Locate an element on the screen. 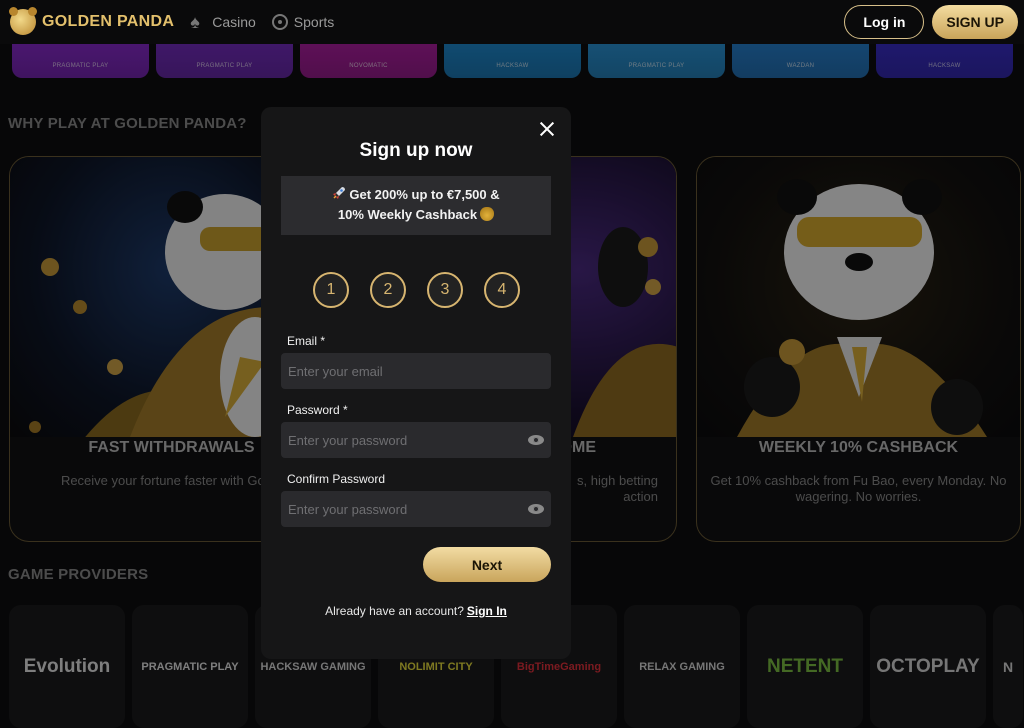  have-account-text: Already have an account? is located at coordinates (394, 611).